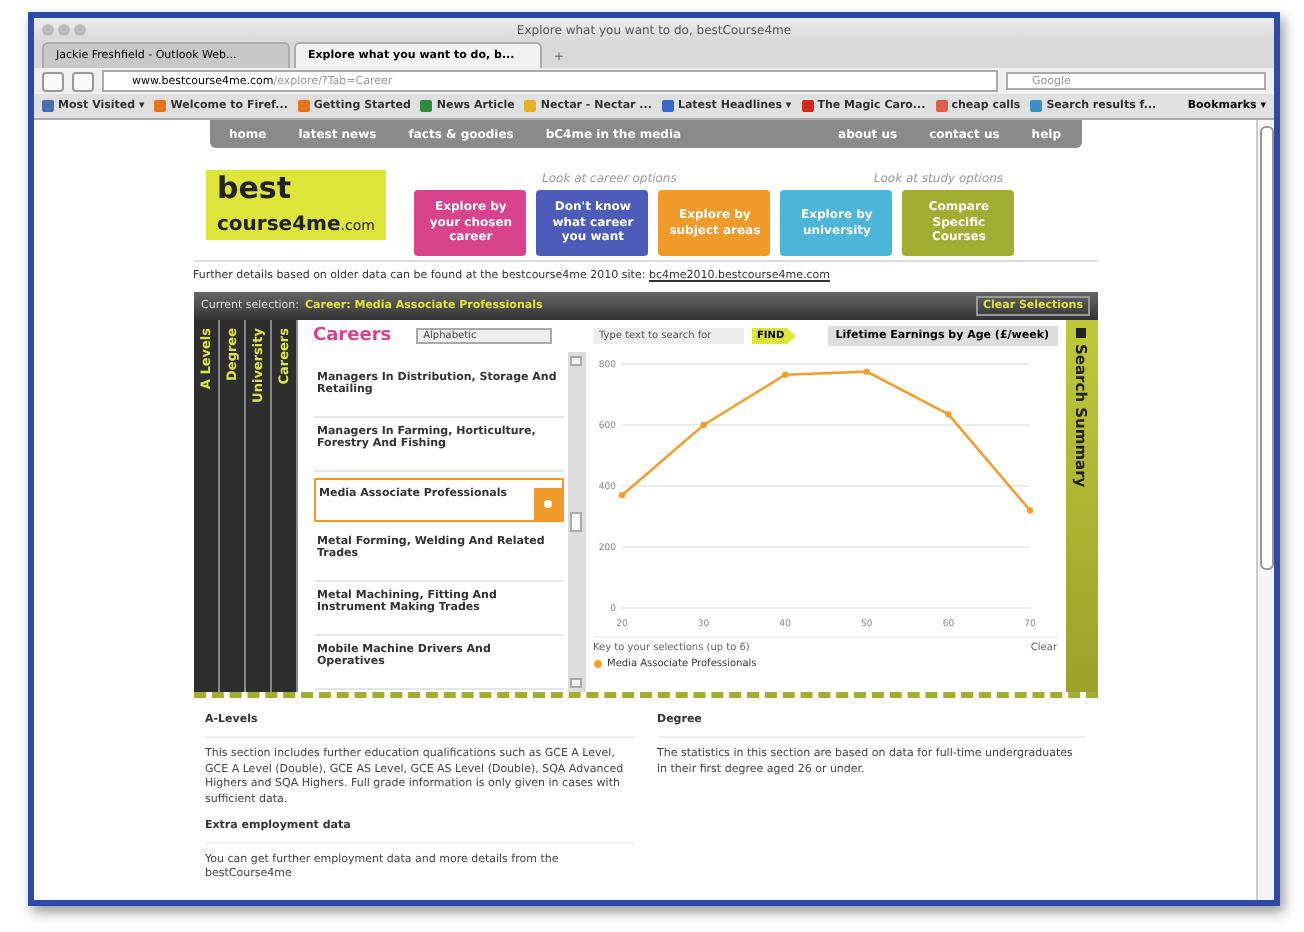 Image resolution: width=1304 pixels, height=932 pixels. What do you see at coordinates (53, 81) in the screenshot?
I see `back-button` at bounding box center [53, 81].